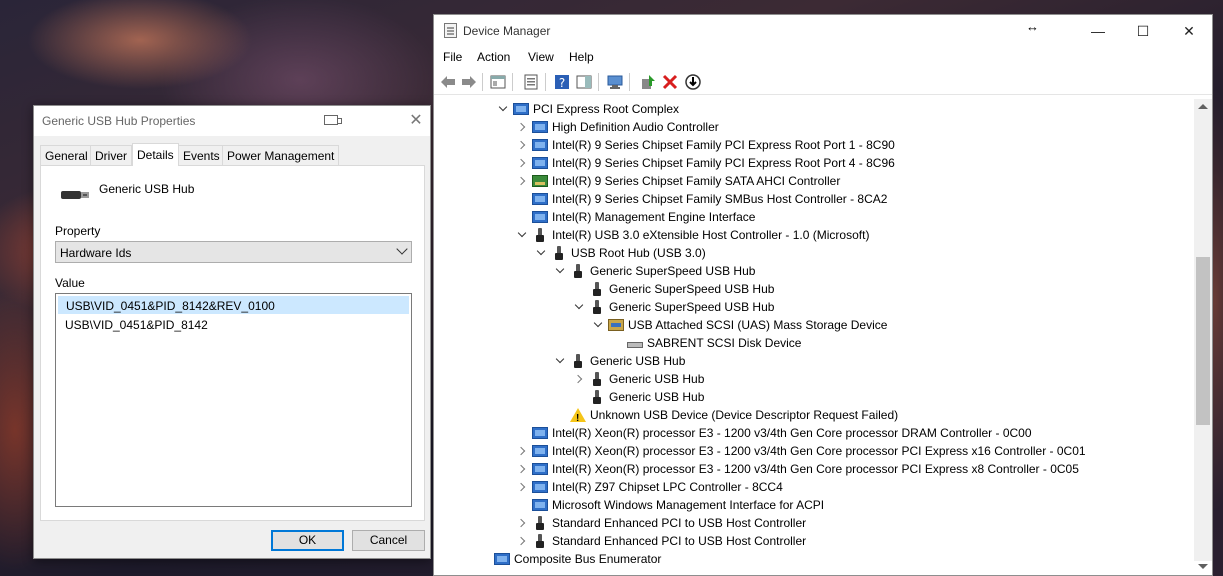 Image resolution: width=1223 pixels, height=576 pixels. Describe the element at coordinates (498, 82) in the screenshot. I see `console-tree-icon` at that location.